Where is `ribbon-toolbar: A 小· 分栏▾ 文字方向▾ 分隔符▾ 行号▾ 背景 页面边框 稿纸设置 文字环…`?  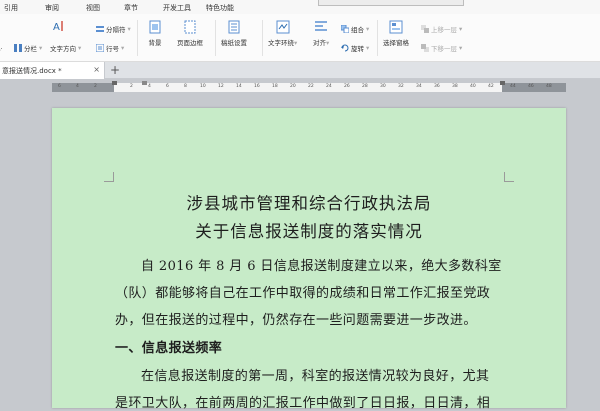 ribbon-toolbar: A 小· 分栏▾ 文字方向▾ 分隔符▾ 行号▾ 背景 页面边框 稿纸设置 文字环… is located at coordinates (300, 38).